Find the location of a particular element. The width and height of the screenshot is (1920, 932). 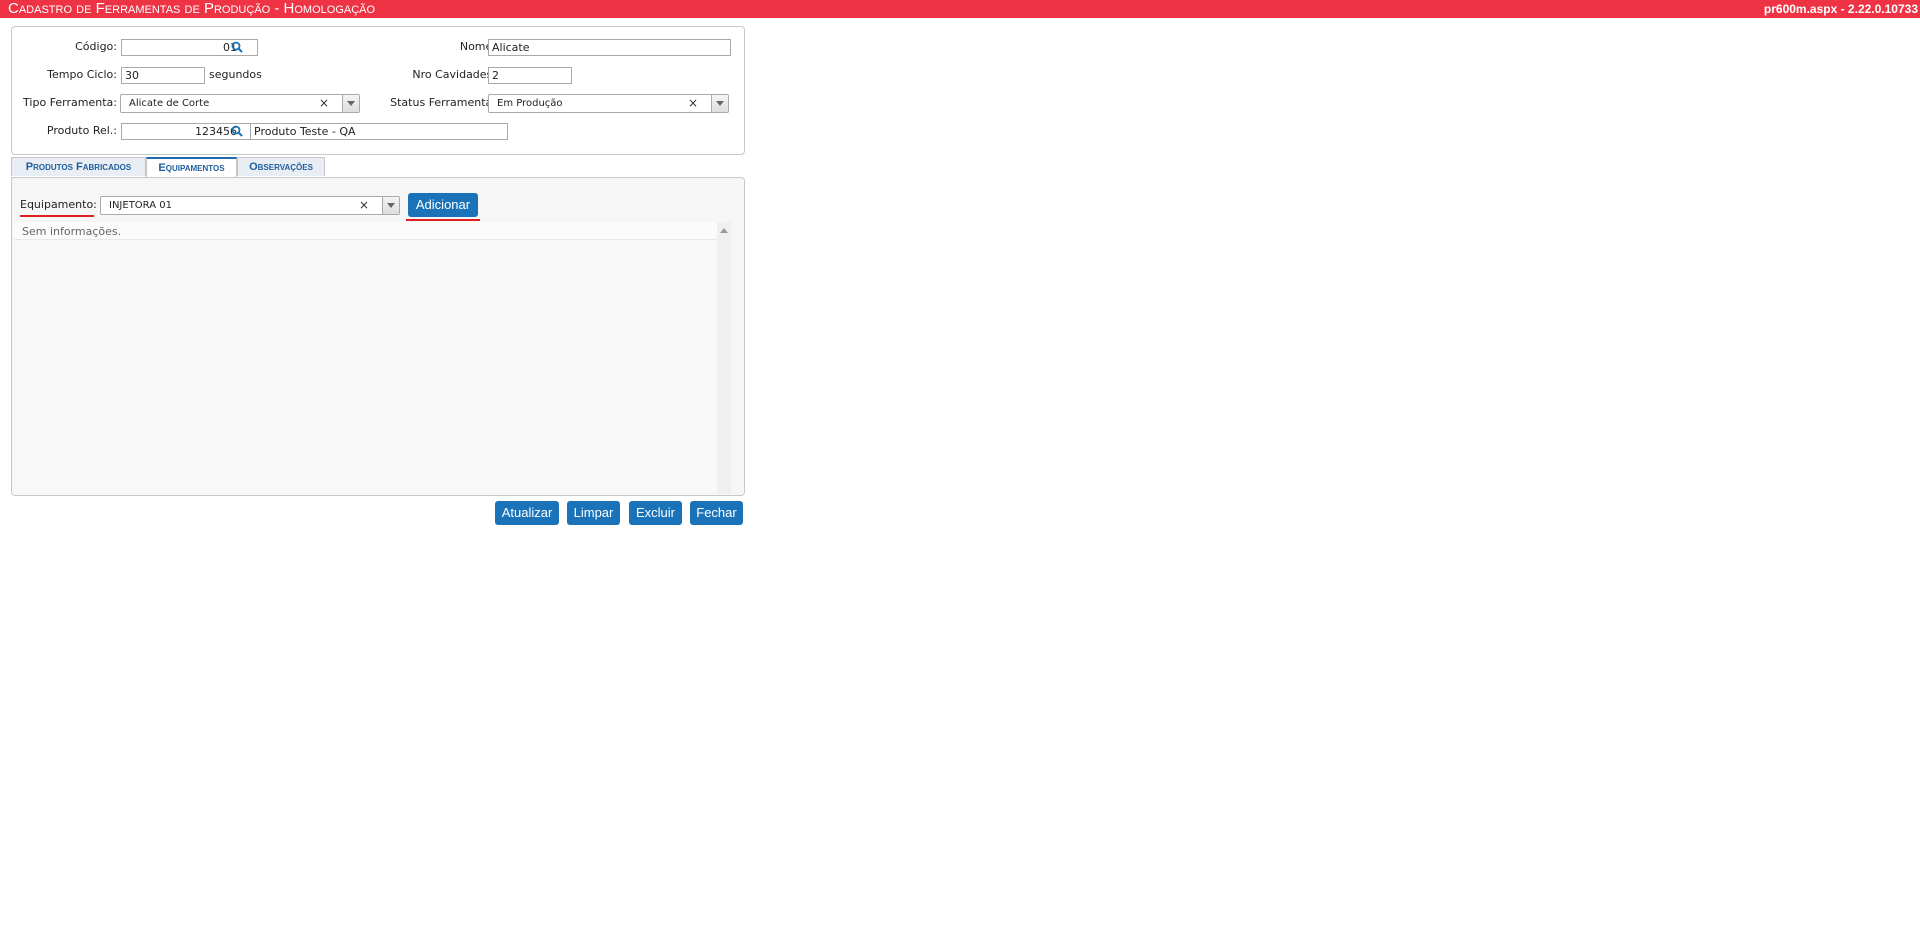

fechar-button: Fechar is located at coordinates (716, 513).